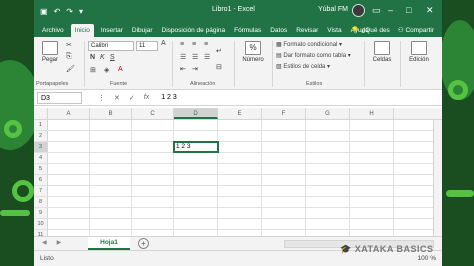 The width and height of the screenshot is (474, 266). Describe the element at coordinates (41, 180) in the screenshot. I see `row-header: 6` at that location.